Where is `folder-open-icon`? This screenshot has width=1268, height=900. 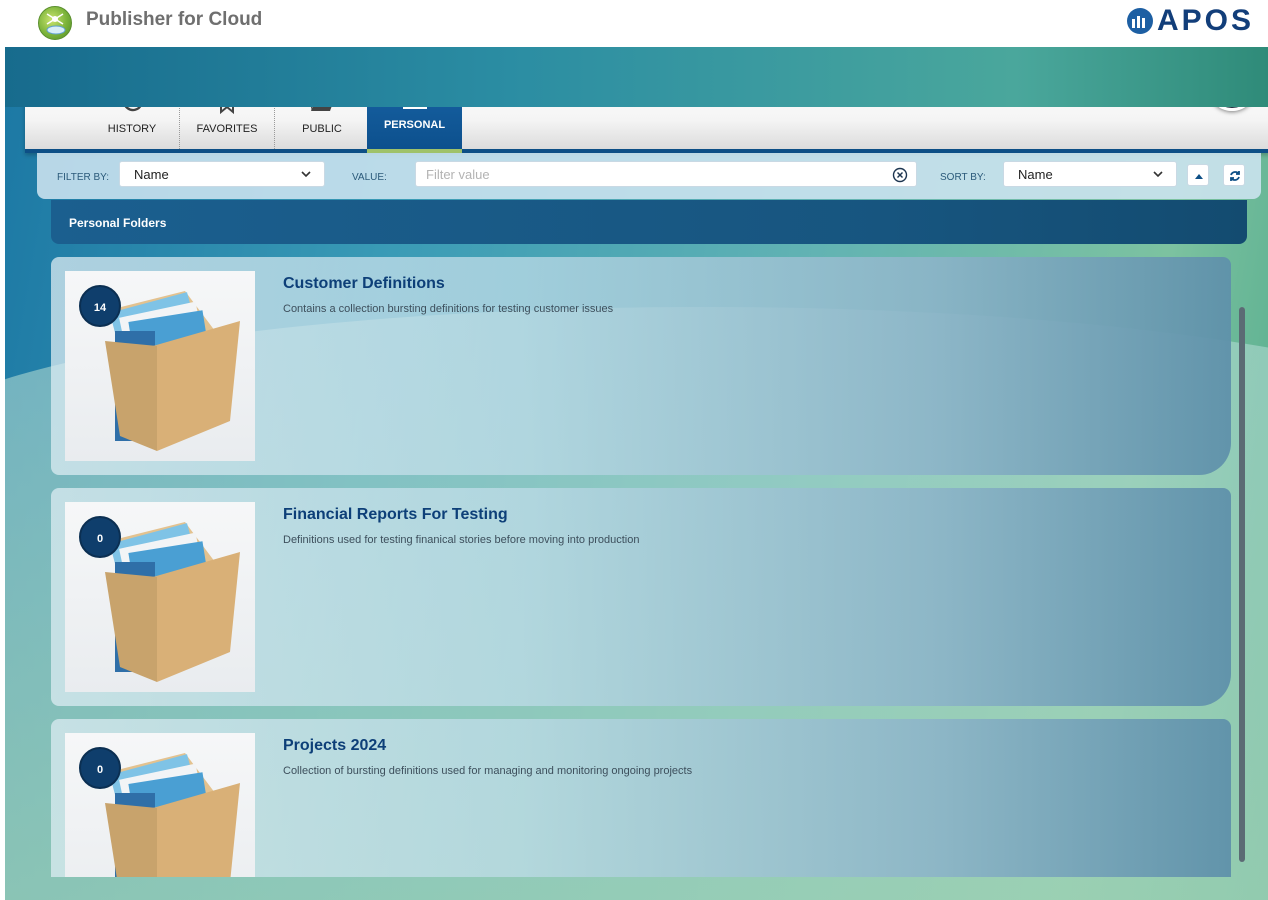 folder-open-icon is located at coordinates (322, 102).